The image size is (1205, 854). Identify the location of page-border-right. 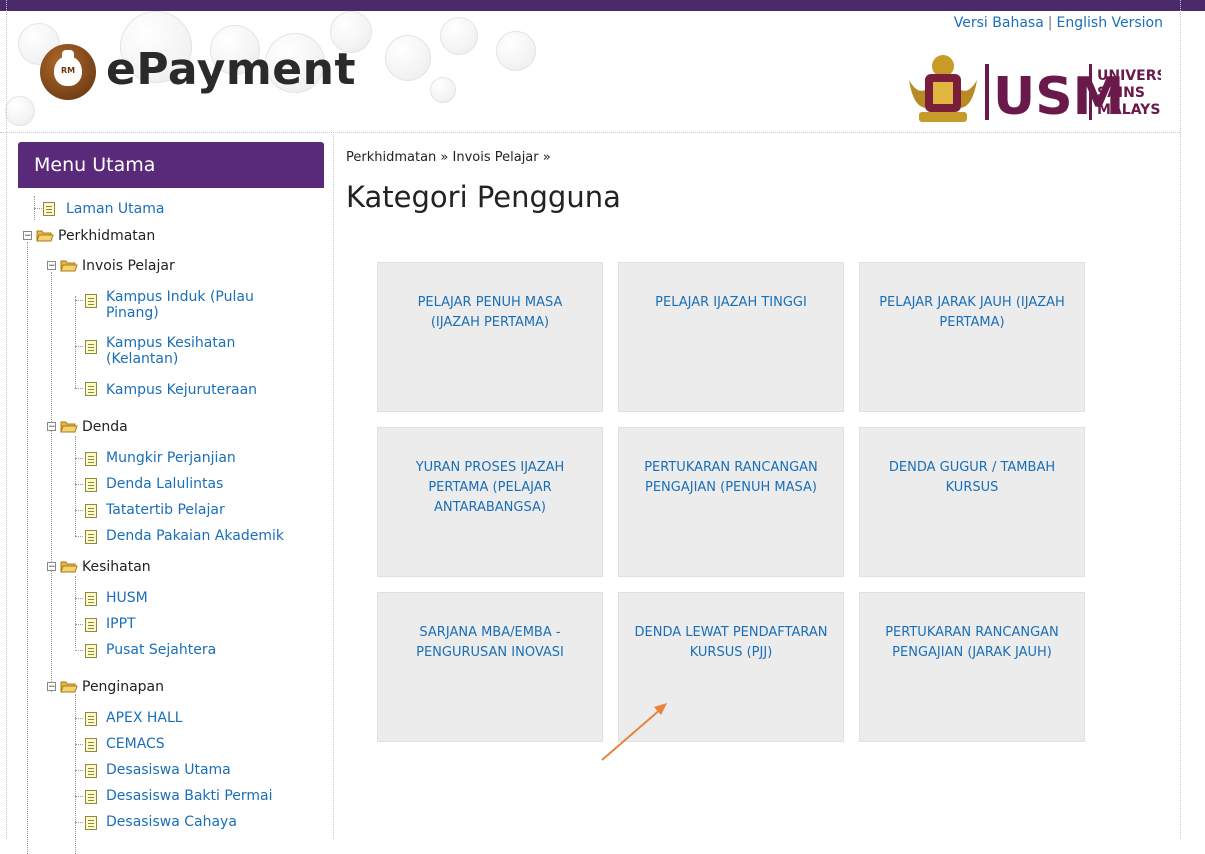
(1180, 419).